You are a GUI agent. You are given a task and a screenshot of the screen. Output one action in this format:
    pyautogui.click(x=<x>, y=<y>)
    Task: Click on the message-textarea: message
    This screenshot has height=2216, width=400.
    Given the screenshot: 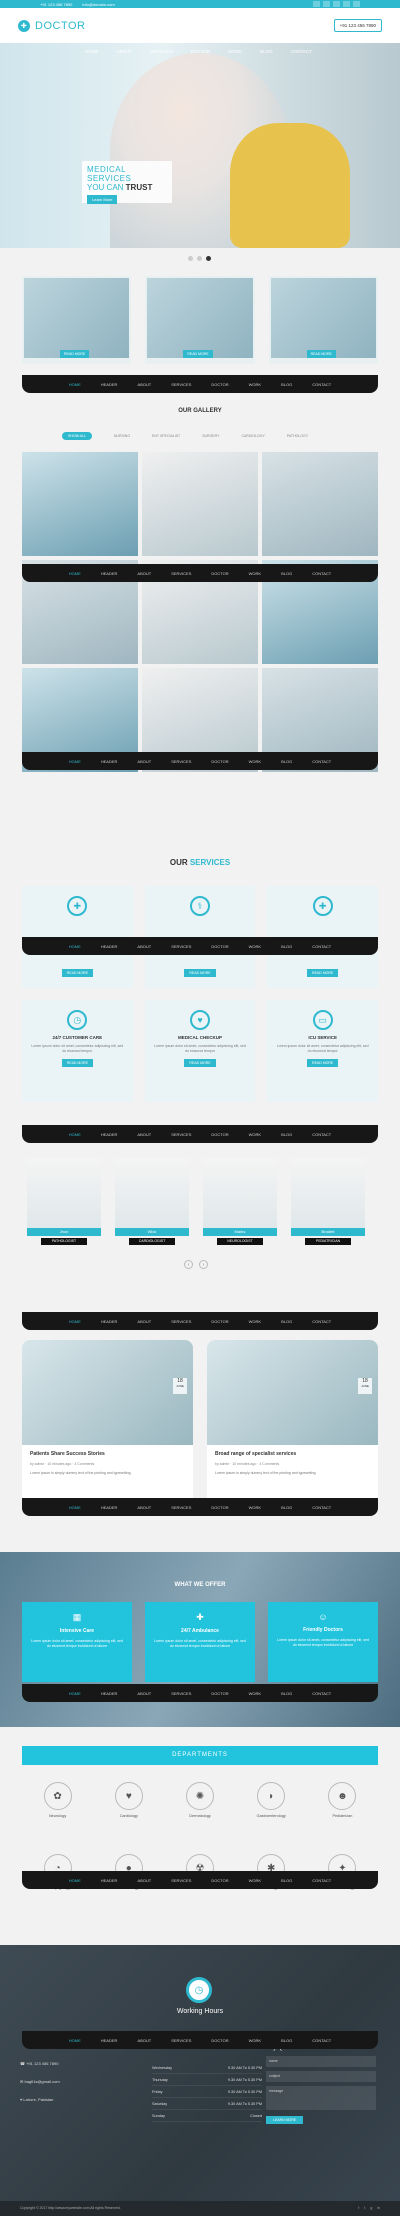 What is the action you would take?
    pyautogui.click(x=321, y=2098)
    